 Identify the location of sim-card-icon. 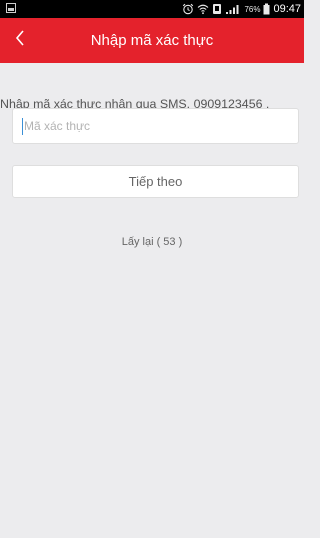
(217, 9).